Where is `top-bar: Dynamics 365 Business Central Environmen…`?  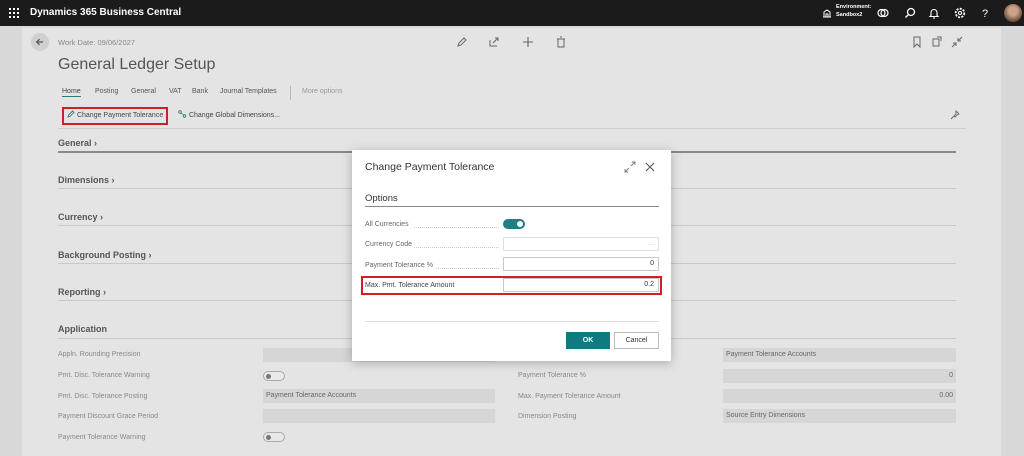
top-bar: Dynamics 365 Business Central Environmen… is located at coordinates (512, 13).